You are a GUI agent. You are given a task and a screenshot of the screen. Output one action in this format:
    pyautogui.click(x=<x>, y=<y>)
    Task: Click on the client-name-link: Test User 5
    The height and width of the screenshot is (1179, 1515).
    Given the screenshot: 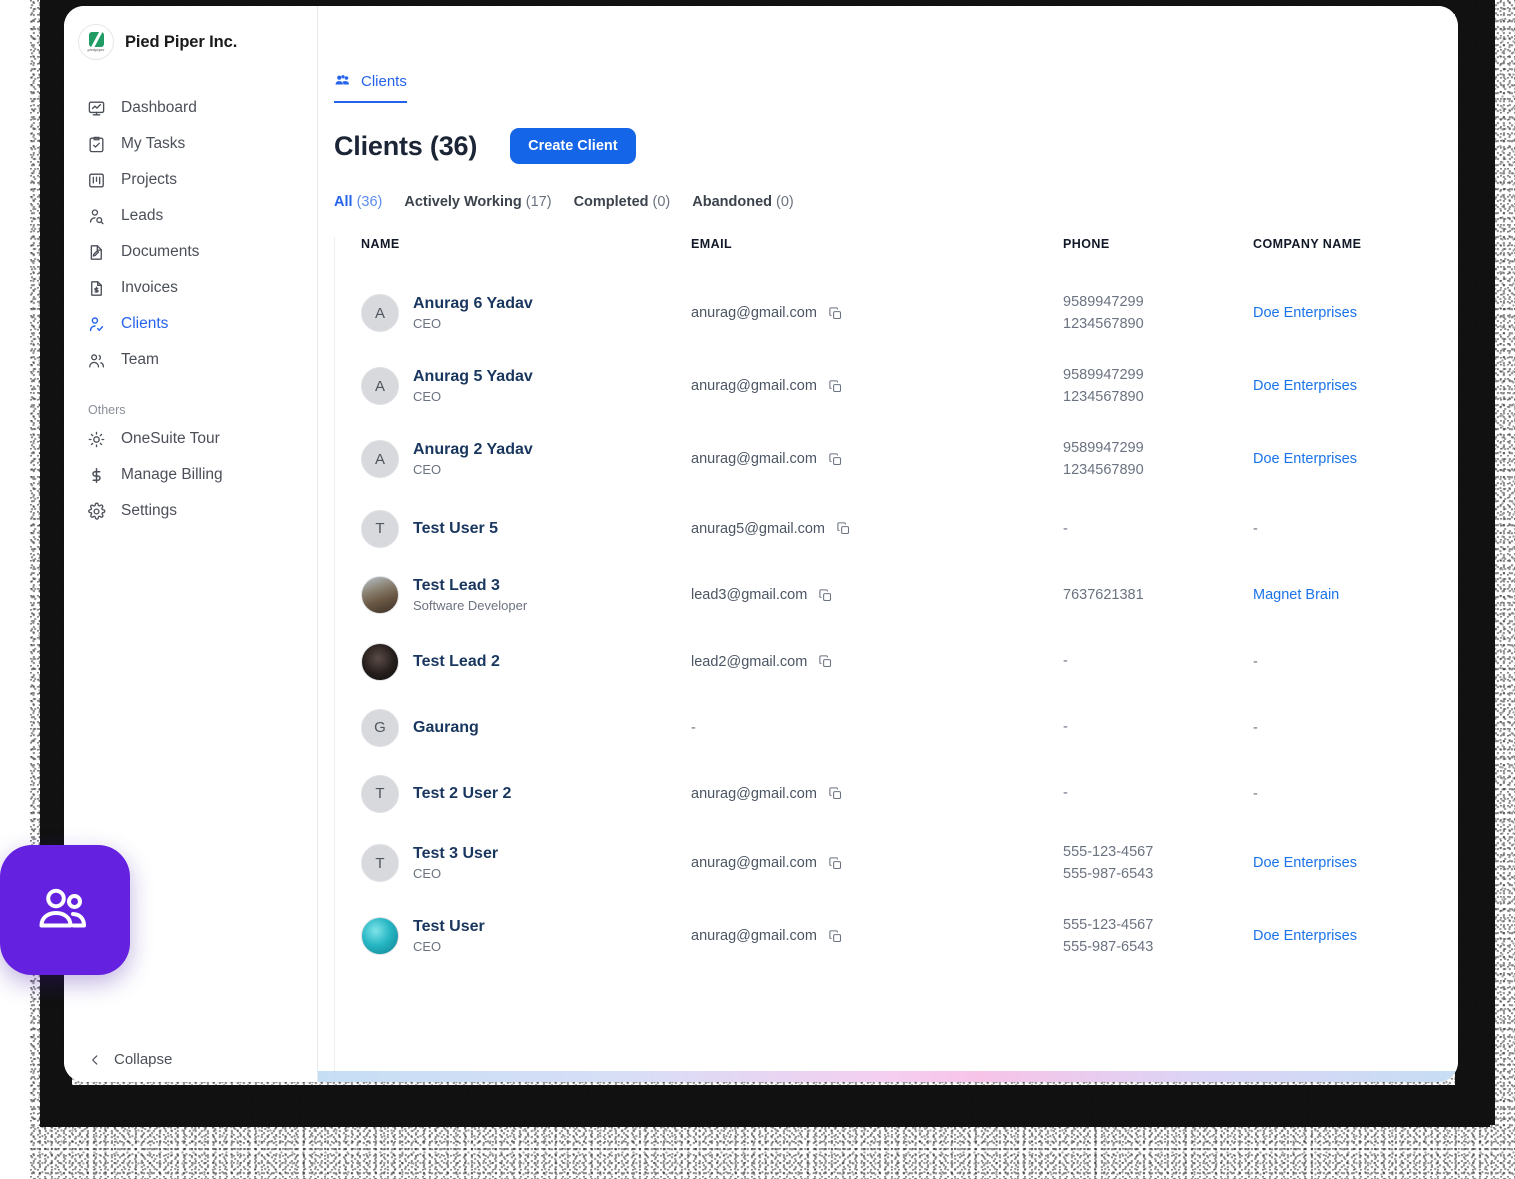 What is the action you would take?
    pyautogui.click(x=455, y=529)
    